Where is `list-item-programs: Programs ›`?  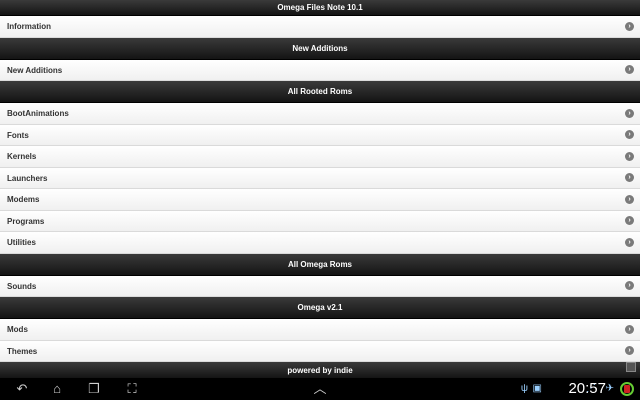
list-item-programs: Programs › is located at coordinates (320, 221).